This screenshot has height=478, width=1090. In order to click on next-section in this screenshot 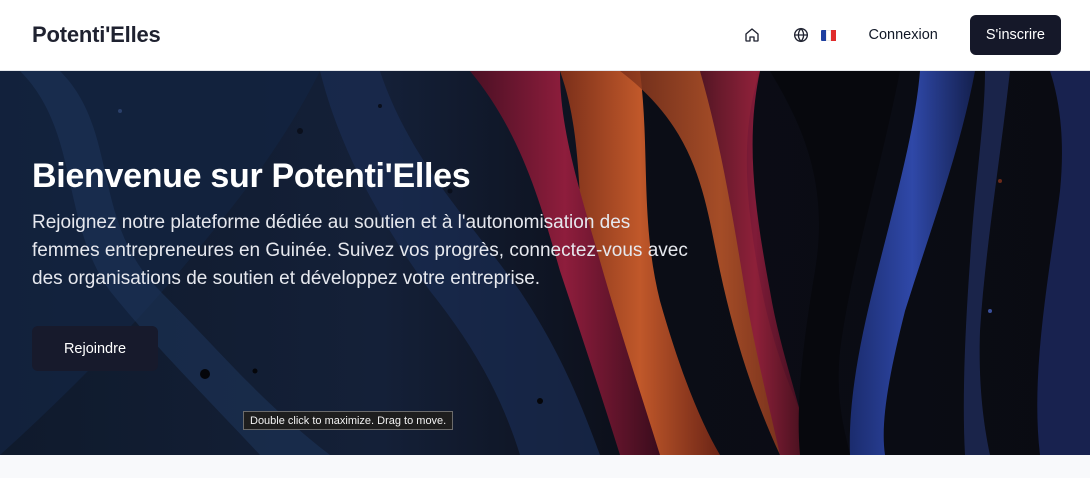, I will do `click(545, 466)`.